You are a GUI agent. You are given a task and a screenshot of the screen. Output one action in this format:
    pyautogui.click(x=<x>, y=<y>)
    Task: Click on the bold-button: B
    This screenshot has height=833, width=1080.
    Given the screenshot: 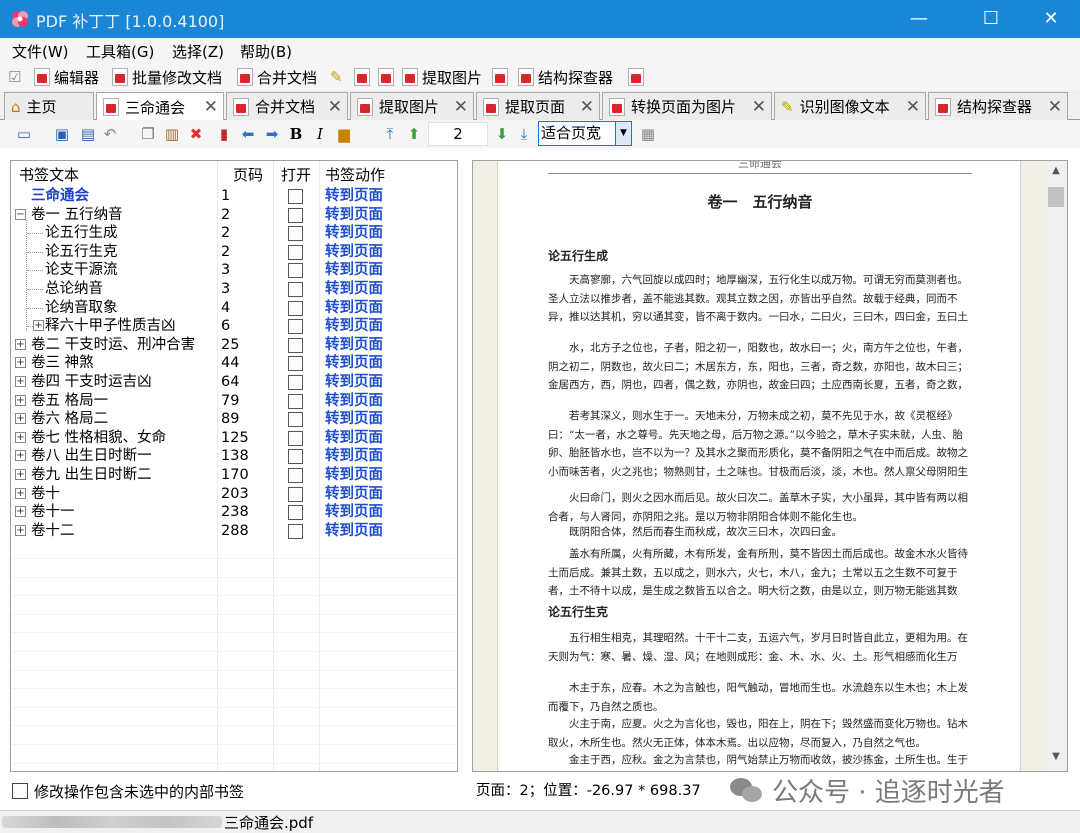 What is the action you would take?
    pyautogui.click(x=296, y=134)
    